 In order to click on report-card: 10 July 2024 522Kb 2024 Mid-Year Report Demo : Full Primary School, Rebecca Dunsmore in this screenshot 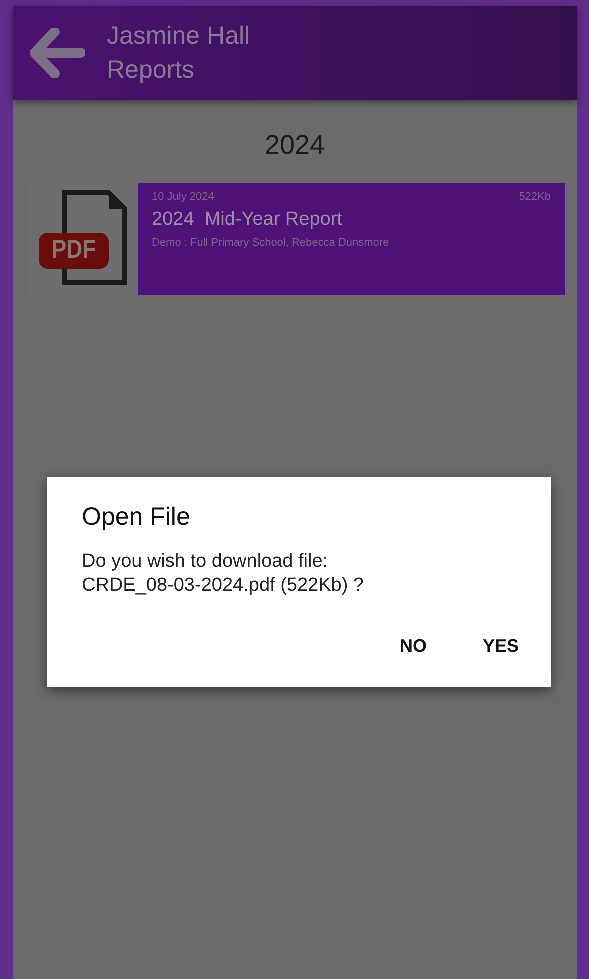, I will do `click(351, 239)`.